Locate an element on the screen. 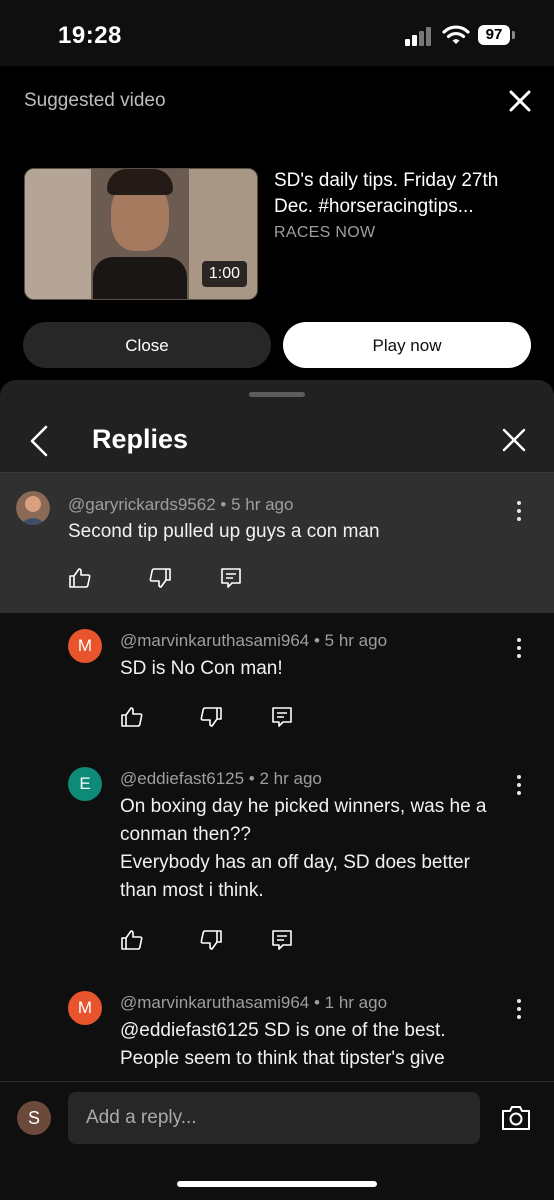 This screenshot has width=554, height=1200. comment-text: SD is No Con man! is located at coordinates (201, 668).